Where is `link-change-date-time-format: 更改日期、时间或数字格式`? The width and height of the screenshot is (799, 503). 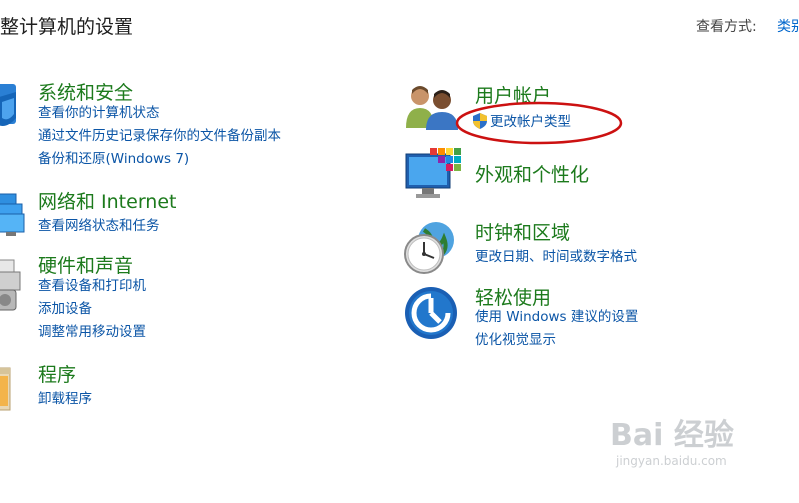 link-change-date-time-format: 更改日期、时间或数字格式 is located at coordinates (556, 257).